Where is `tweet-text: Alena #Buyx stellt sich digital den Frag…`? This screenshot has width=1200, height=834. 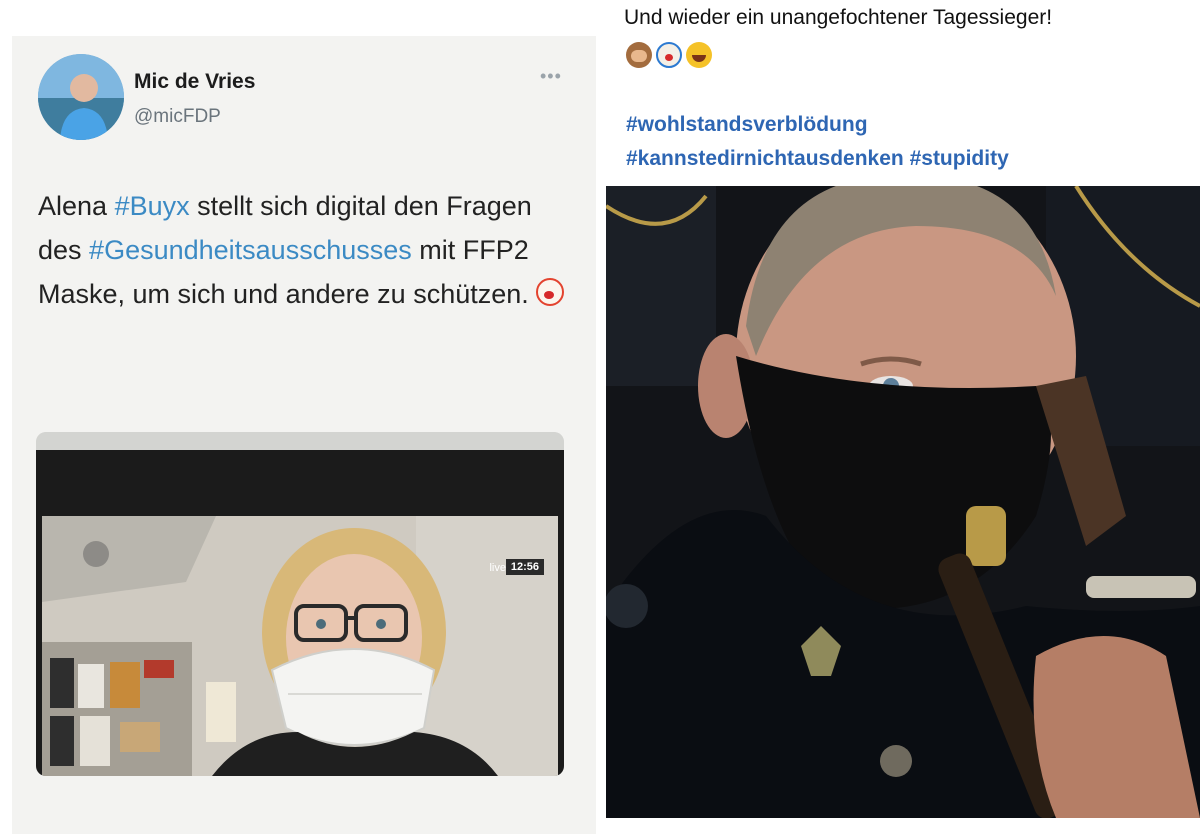
tweet-text: Alena #Buyx stellt sich digital den Frag… is located at coordinates (303, 250).